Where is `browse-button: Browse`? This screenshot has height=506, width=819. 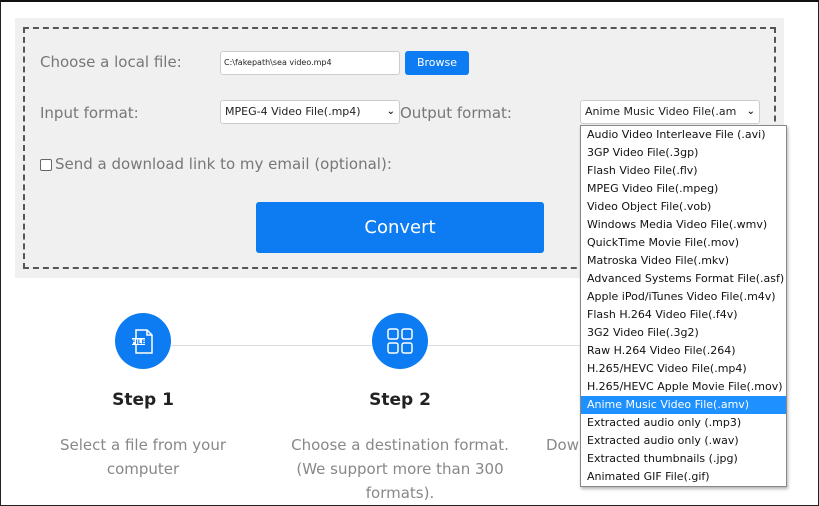 browse-button: Browse is located at coordinates (437, 63).